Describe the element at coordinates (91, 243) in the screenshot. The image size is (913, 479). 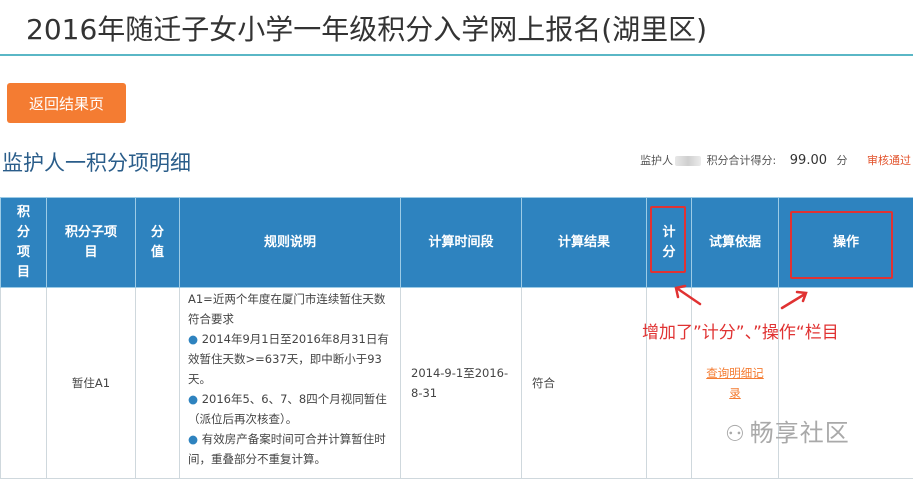
I see `col-header-subitem: 积分子项目` at that location.